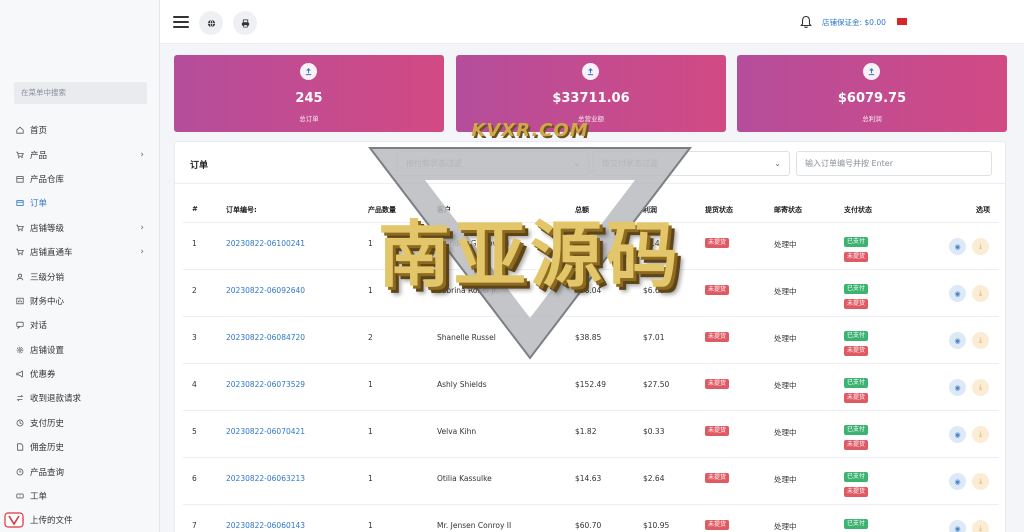 The height and width of the screenshot is (532, 1024). I want to click on sidebar-item-16: 上传的文件, so click(84, 520).